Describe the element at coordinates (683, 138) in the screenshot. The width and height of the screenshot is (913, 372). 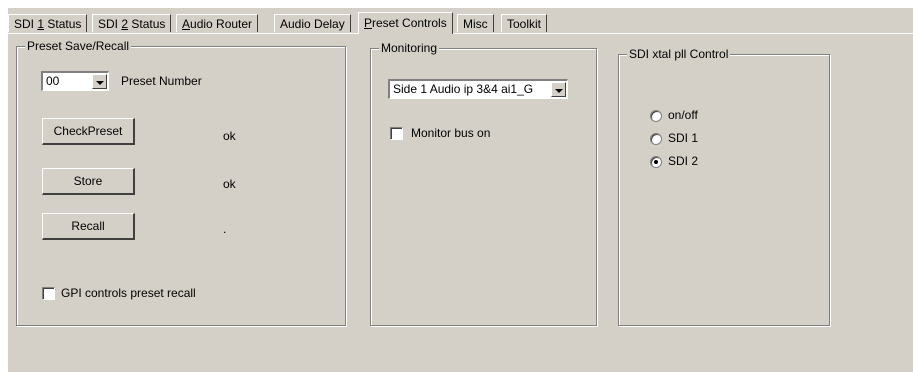
I see `radio-sdi1-label: SDI 1` at that location.